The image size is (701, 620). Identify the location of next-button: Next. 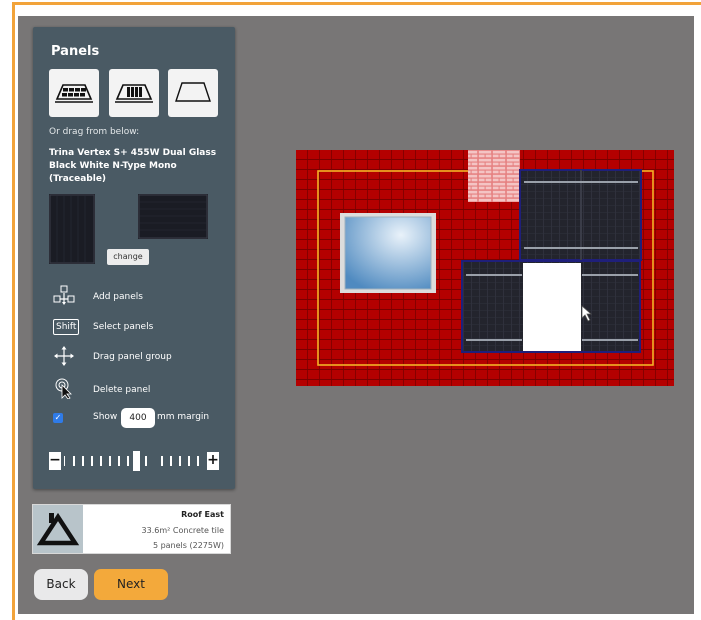
(131, 584).